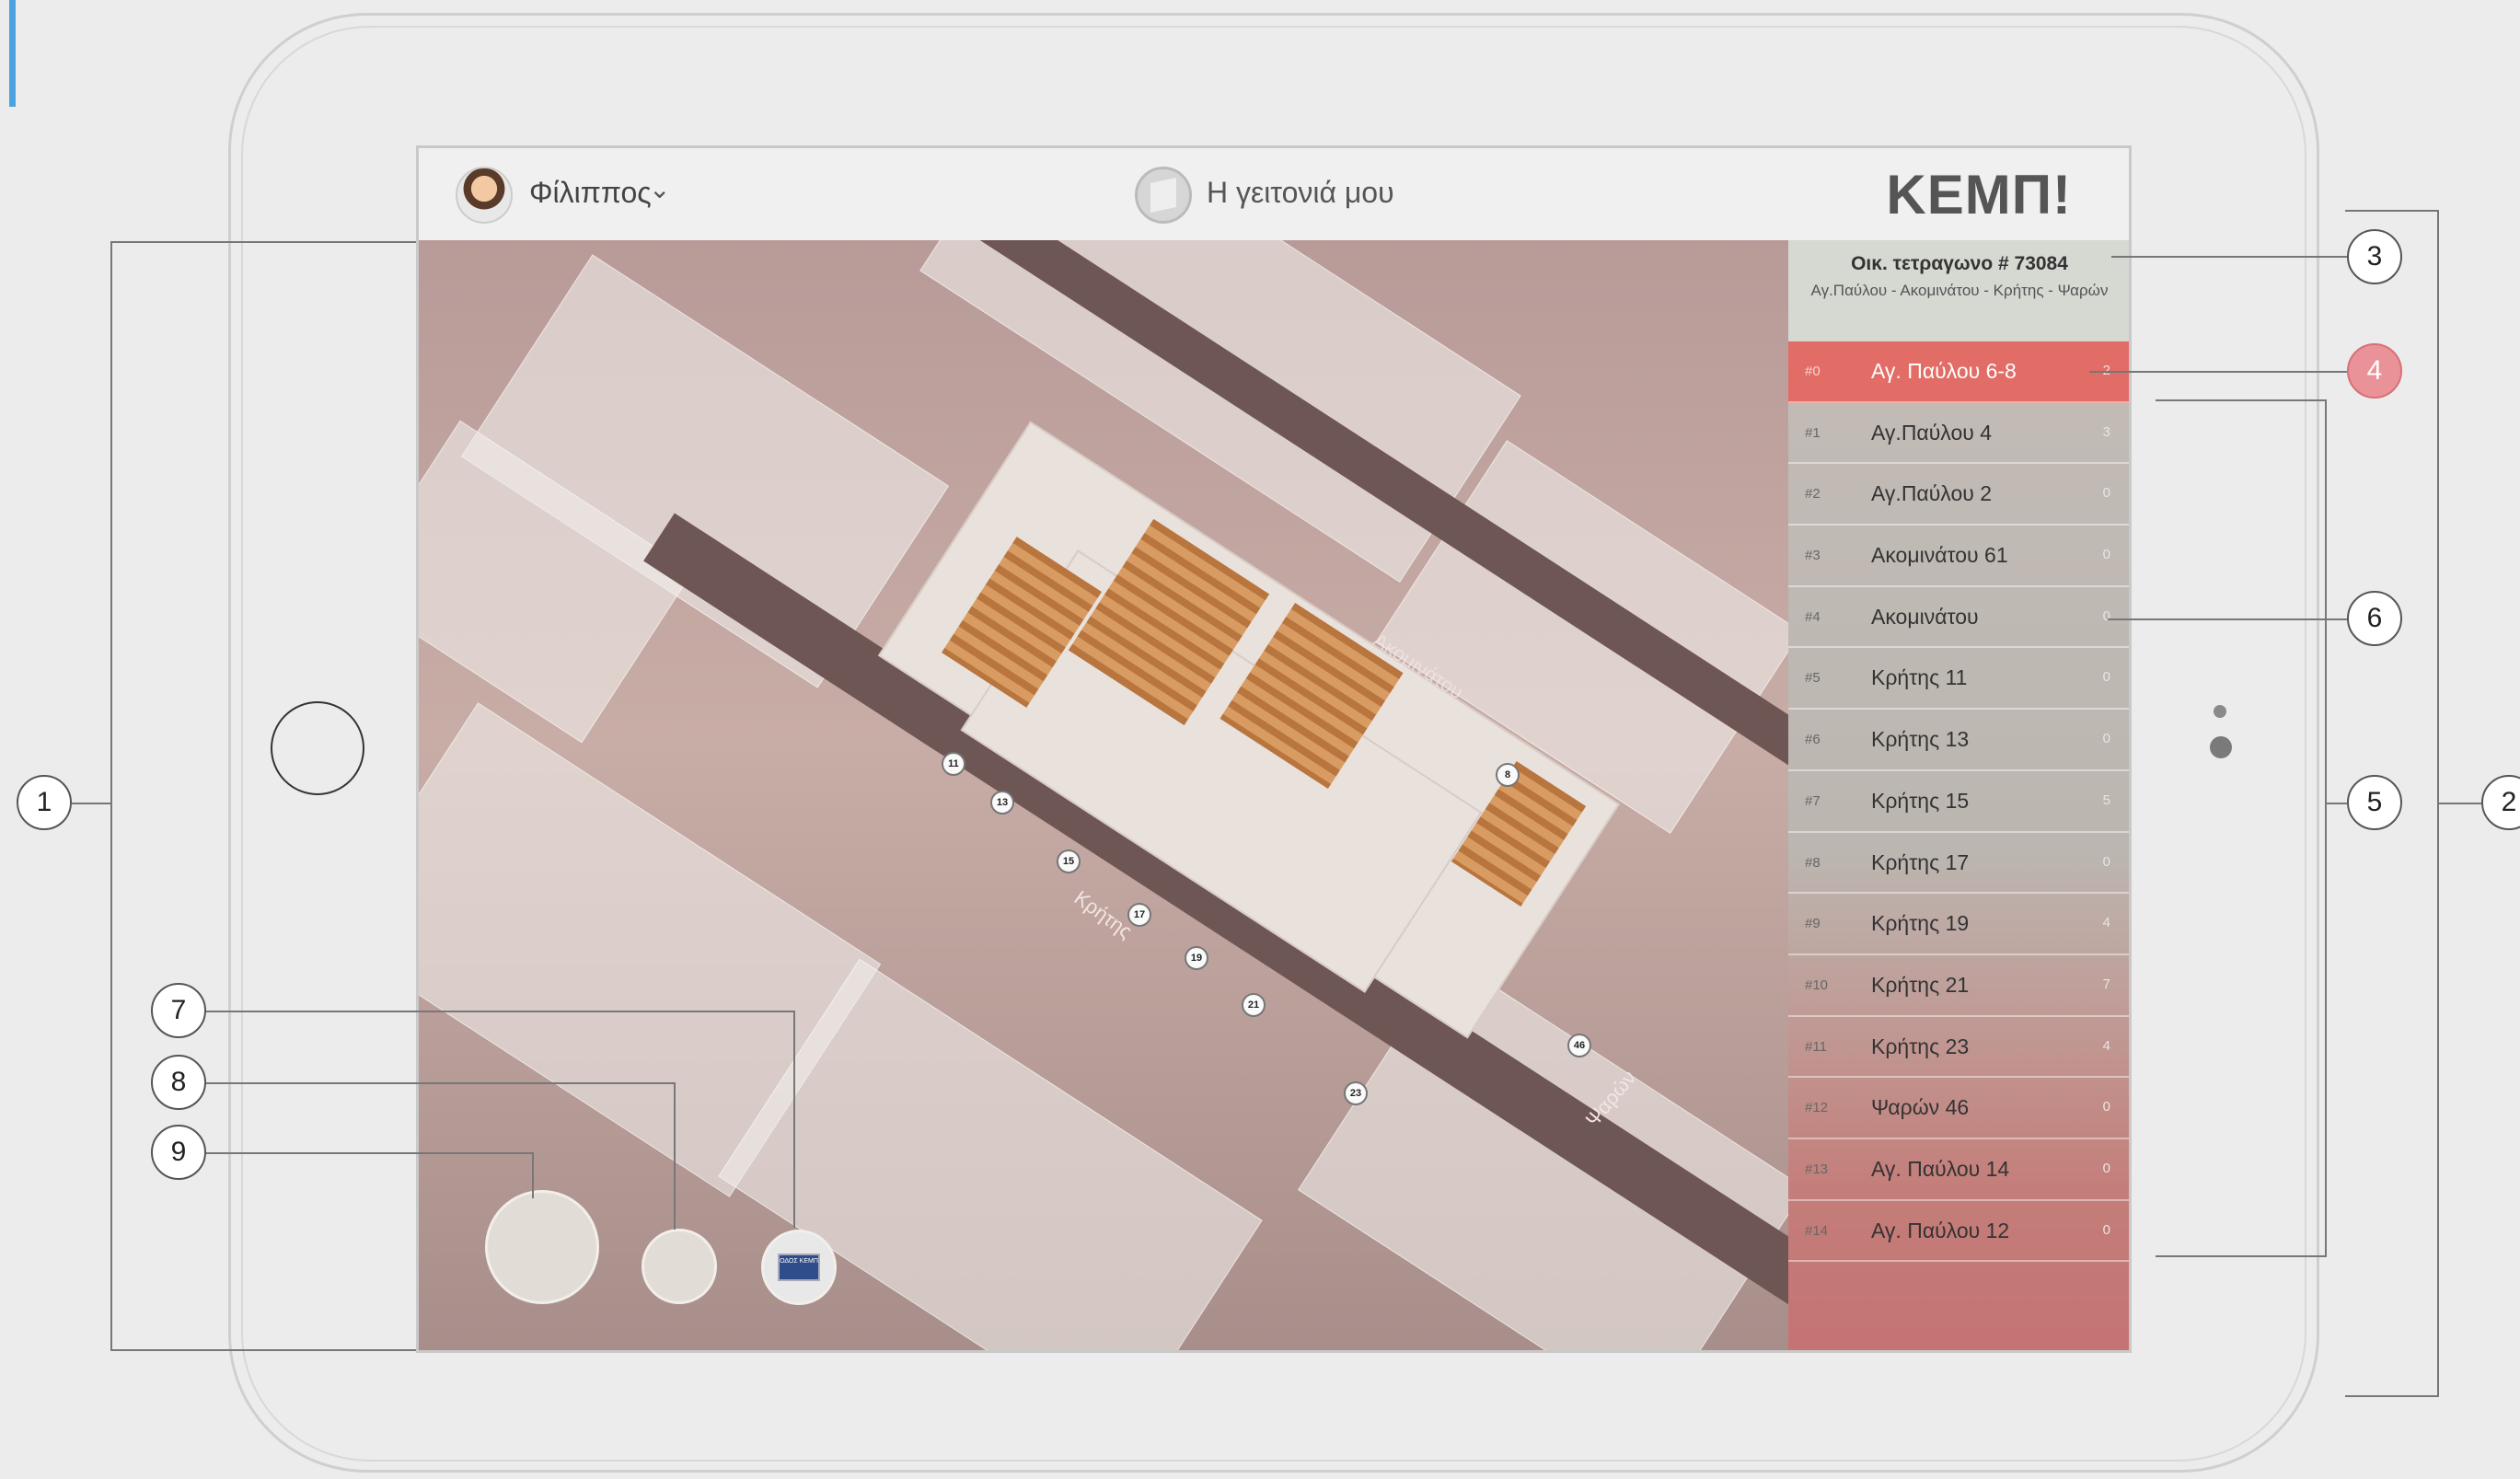 This screenshot has height=1479, width=2520. I want to click on house-number-marker: 23, so click(1356, 1093).